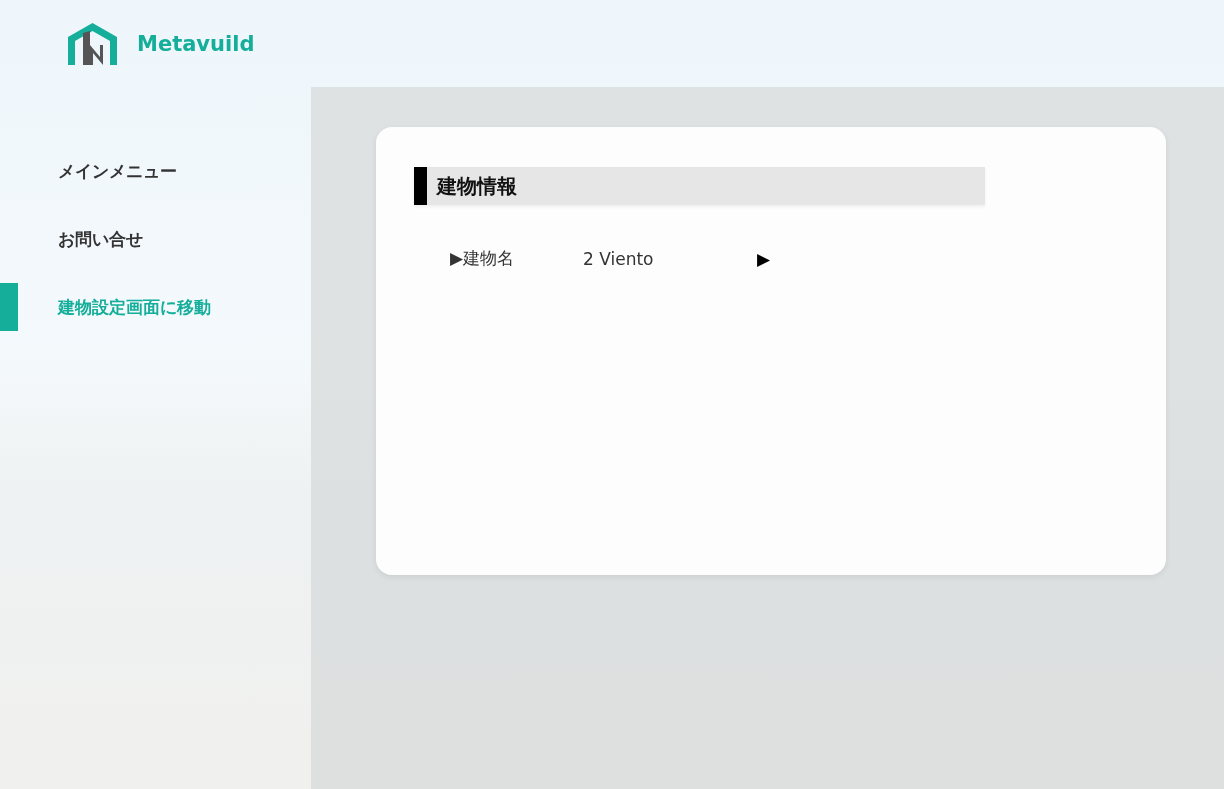 Image resolution: width=1224 pixels, height=789 pixels. I want to click on sidebar-item: お問い合せ, so click(155, 239).